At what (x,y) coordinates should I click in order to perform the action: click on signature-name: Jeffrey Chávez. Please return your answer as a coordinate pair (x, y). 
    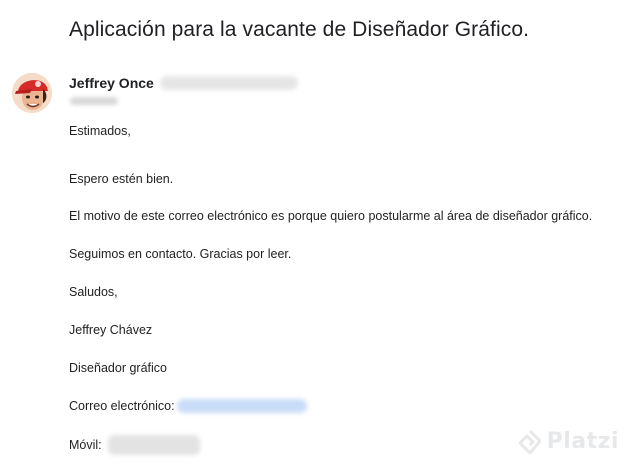
    Looking at the image, I should click on (111, 330).